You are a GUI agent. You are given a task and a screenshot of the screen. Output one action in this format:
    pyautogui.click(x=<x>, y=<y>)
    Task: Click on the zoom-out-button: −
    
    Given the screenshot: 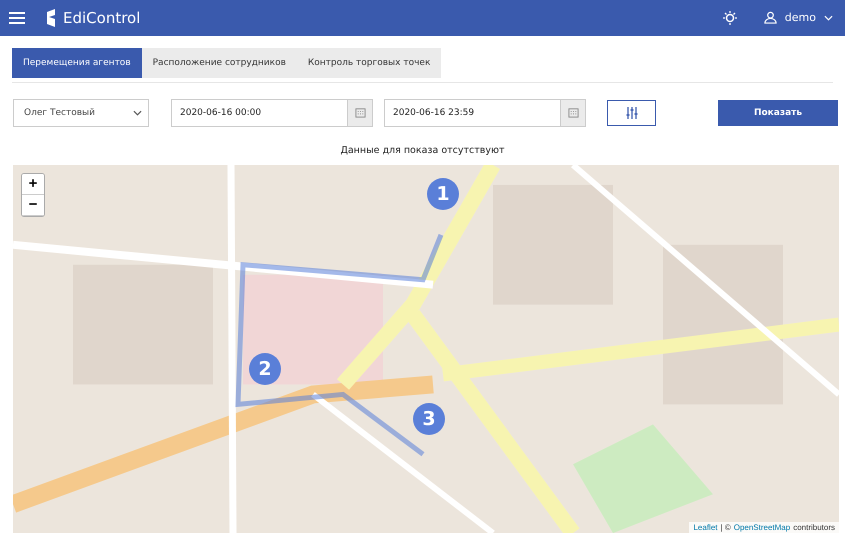 What is the action you would take?
    pyautogui.click(x=33, y=205)
    